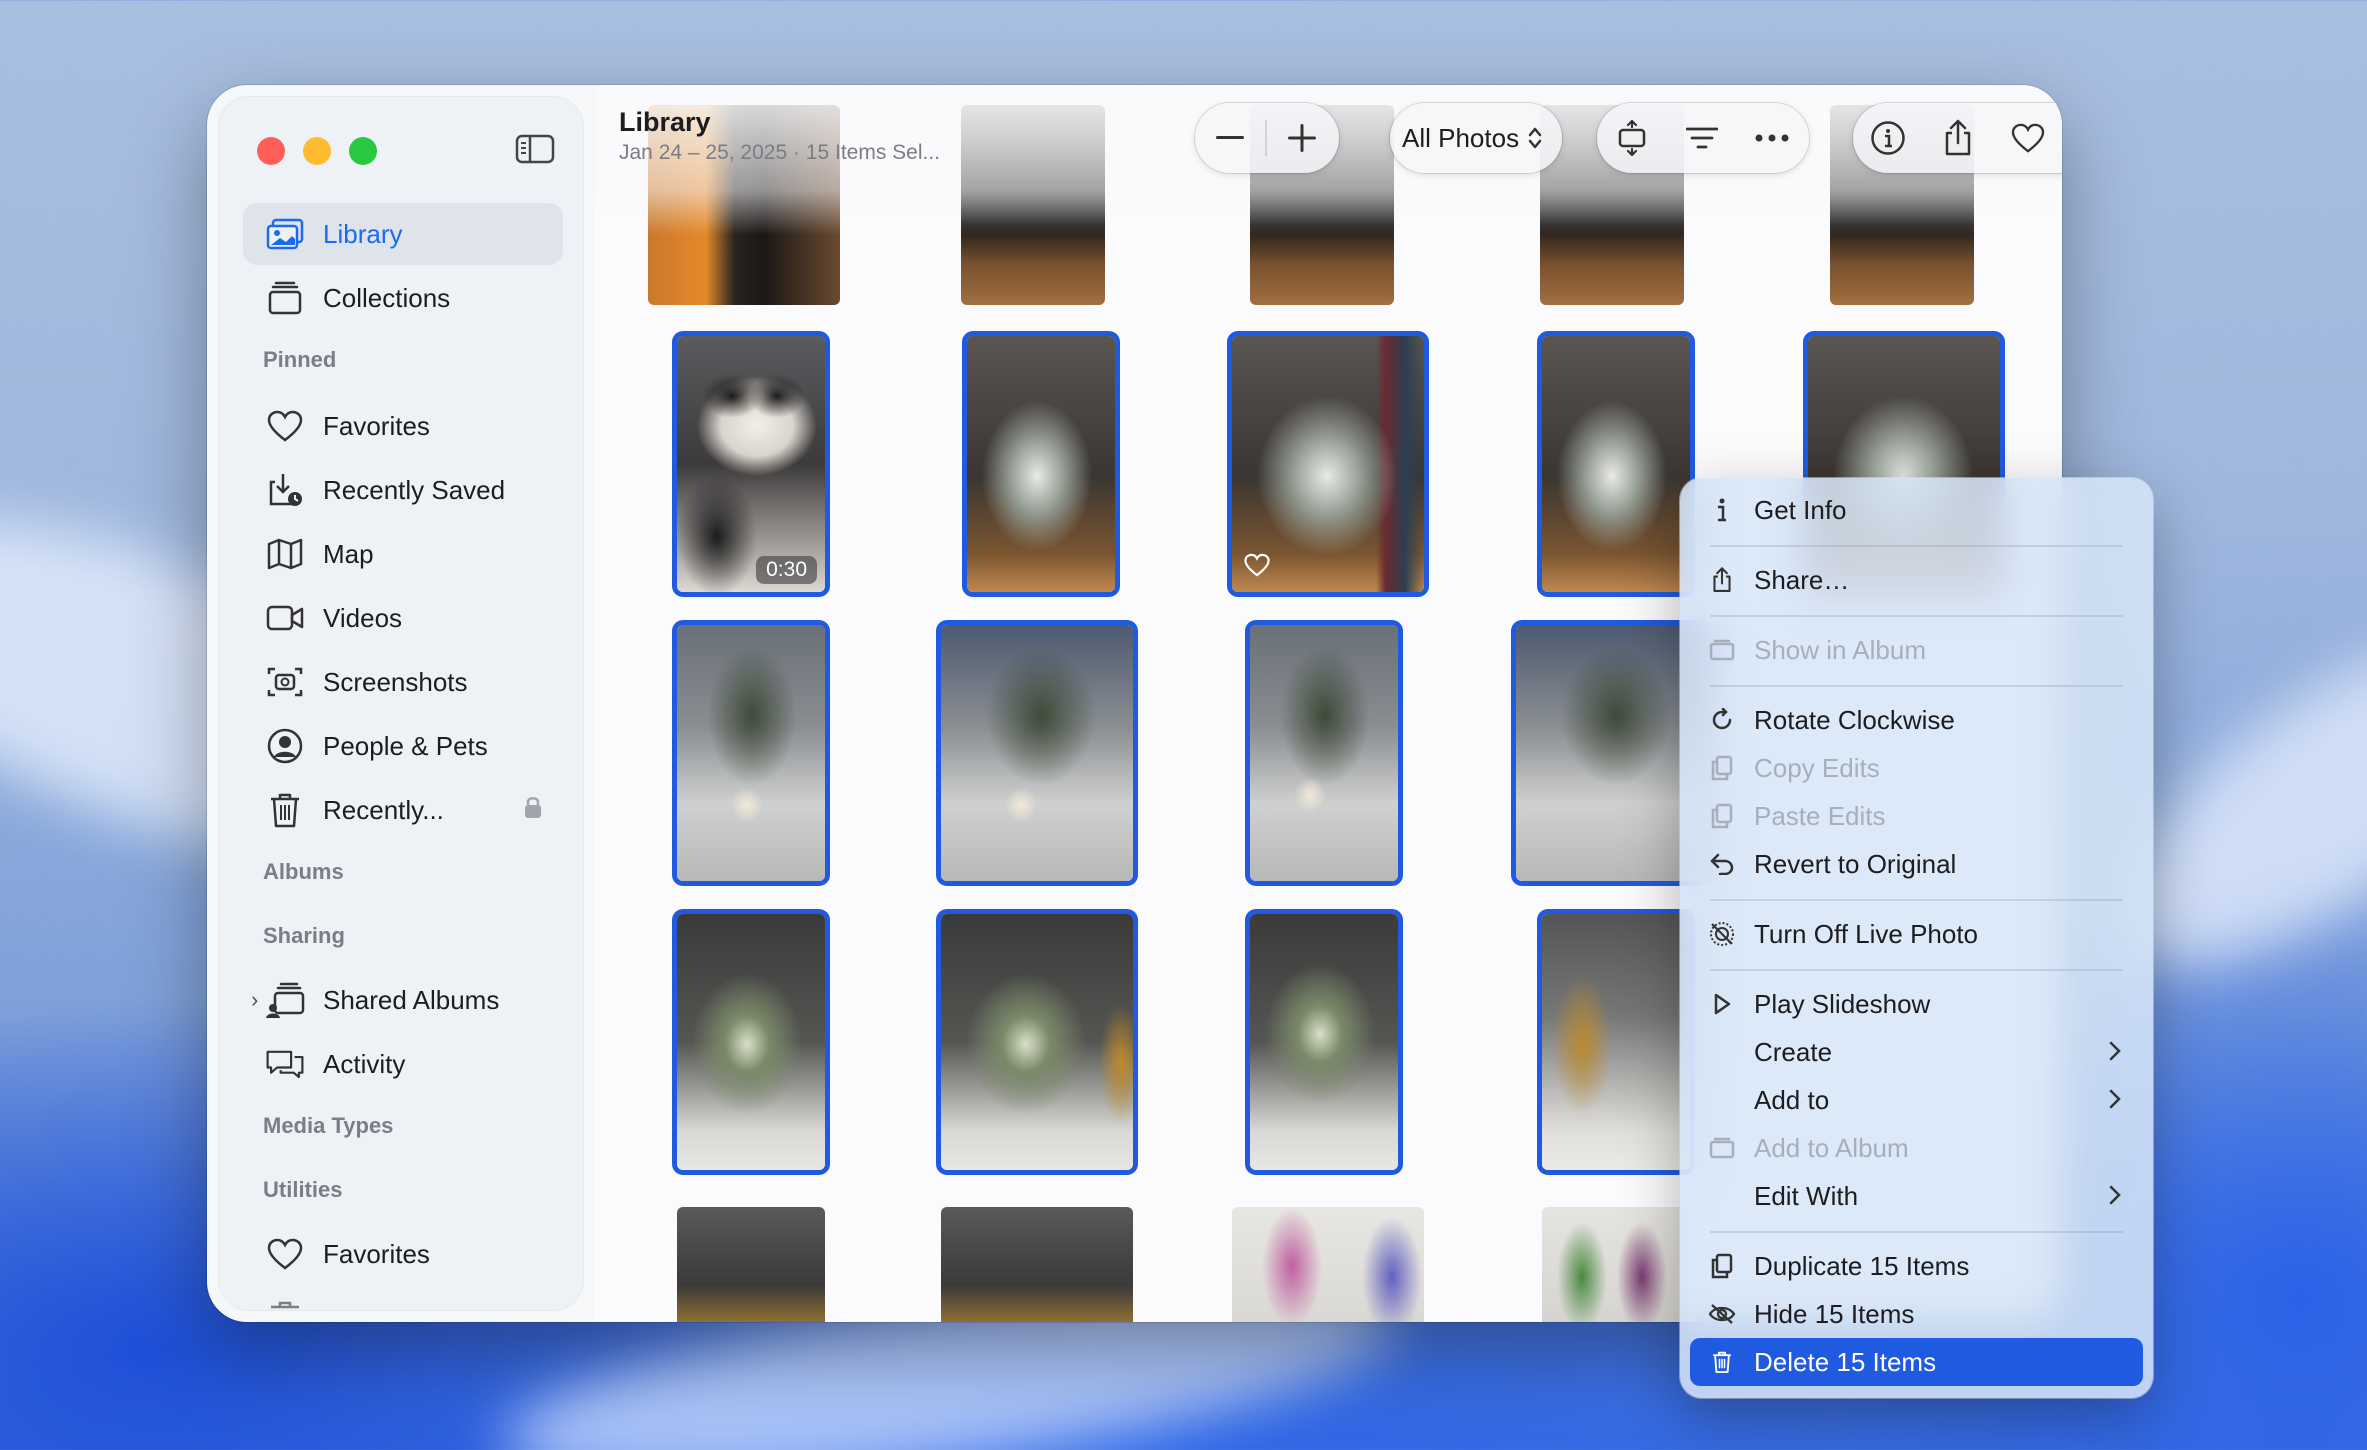 The image size is (2367, 1450). Describe the element at coordinates (328, 1126) in the screenshot. I see `section-header-media-types: Media Types` at that location.